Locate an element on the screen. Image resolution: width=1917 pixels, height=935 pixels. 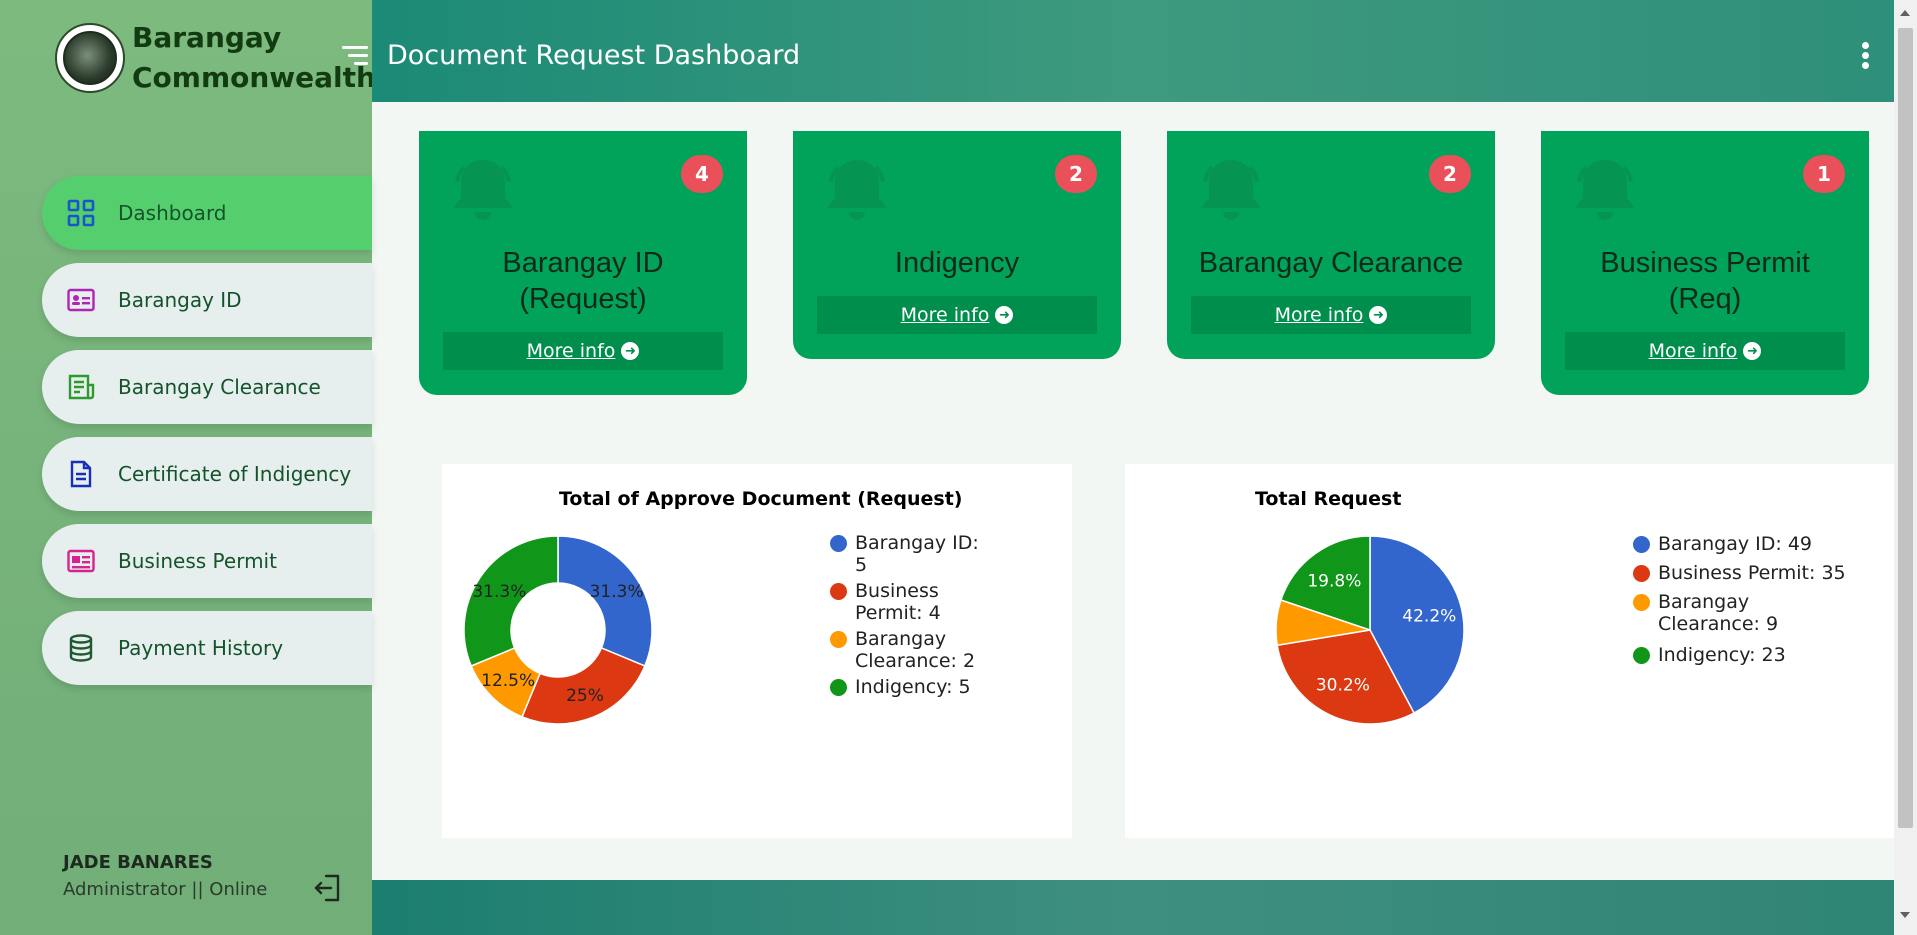
legend-item-indigency: Indigency: 5 is located at coordinates (900, 687).